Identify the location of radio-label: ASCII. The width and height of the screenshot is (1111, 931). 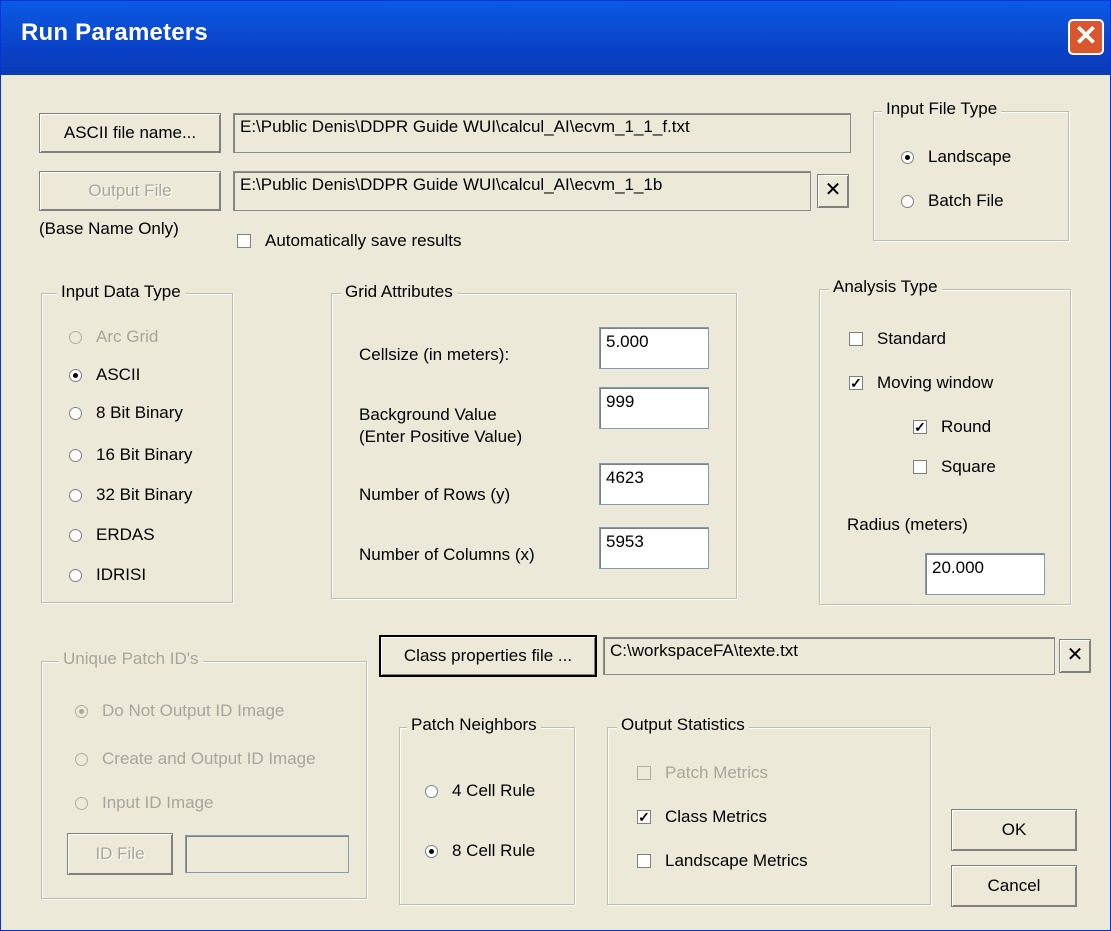
(118, 374).